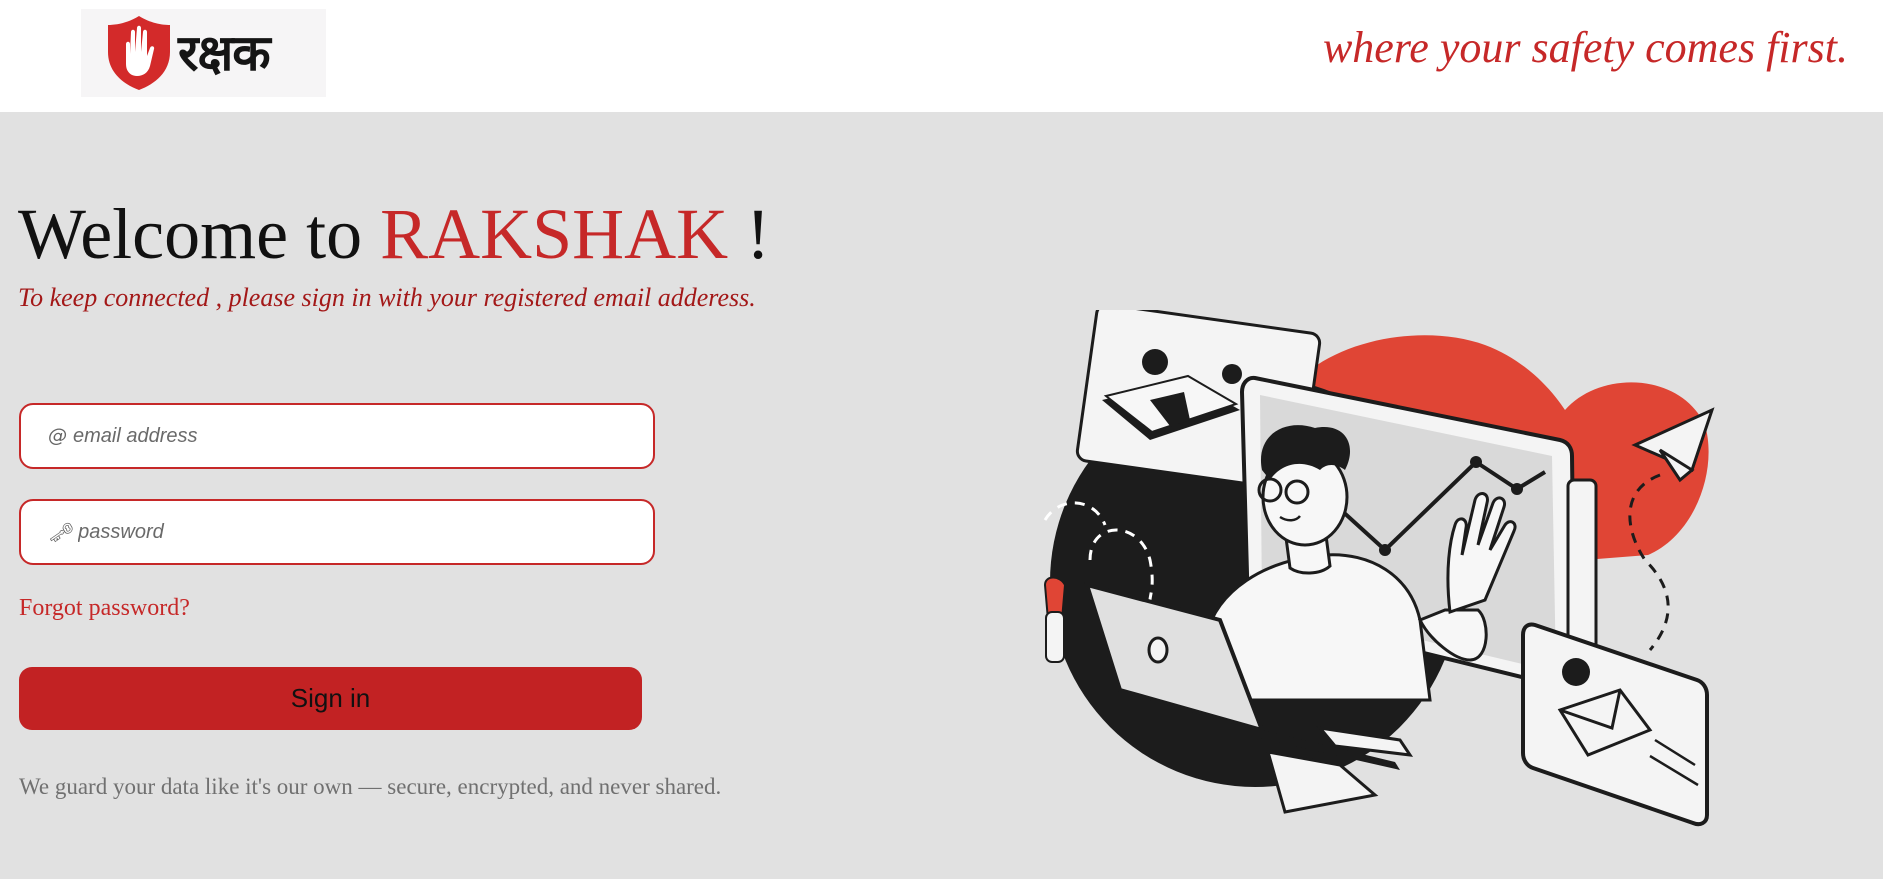 This screenshot has height=879, width=1883. What do you see at coordinates (1585, 47) in the screenshot?
I see `tagline: where your safety comes first.` at bounding box center [1585, 47].